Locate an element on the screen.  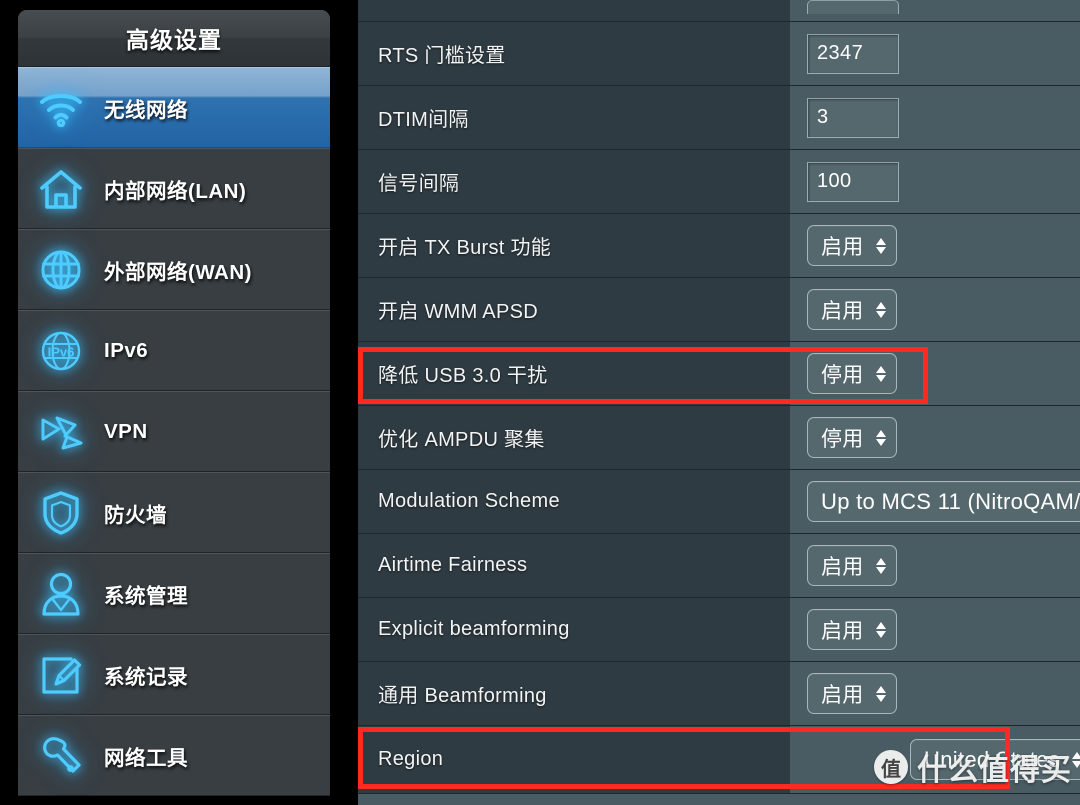
setting-label: Airtime Fairness is located at coordinates (574, 565).